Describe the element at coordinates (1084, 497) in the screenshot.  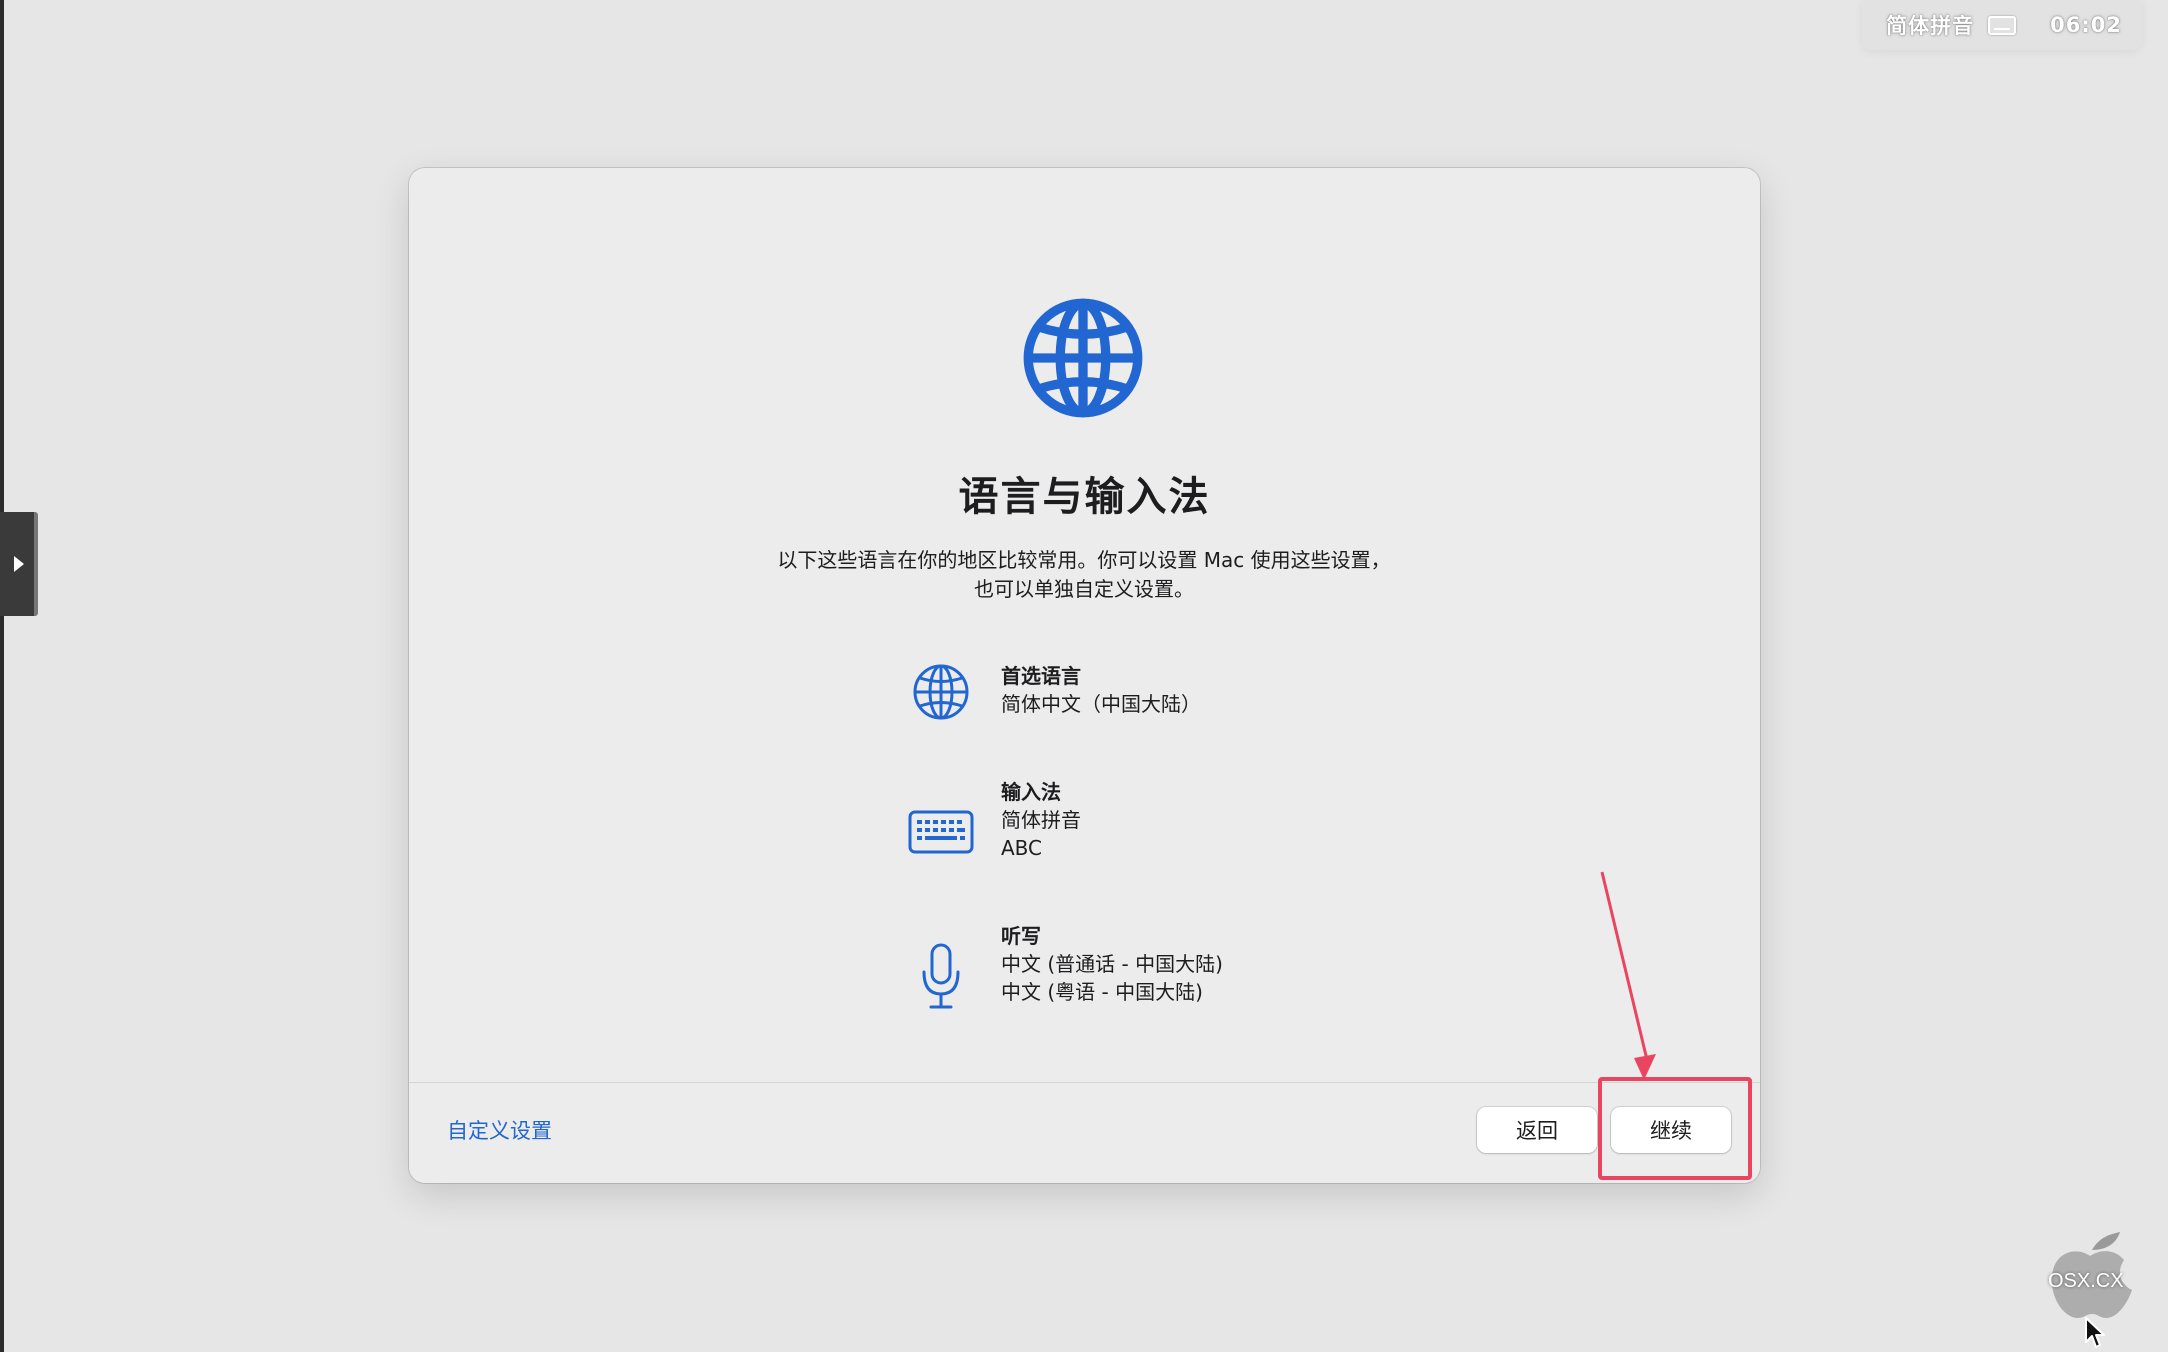
I see `page-title: 语言与输入法` at that location.